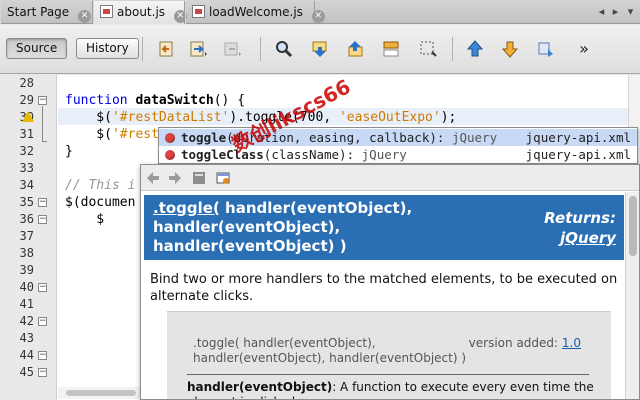  What do you see at coordinates (170, 117) in the screenshot?
I see `string-token: '#restDataList'` at bounding box center [170, 117].